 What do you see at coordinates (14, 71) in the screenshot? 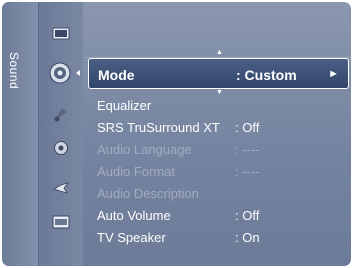
I see `side-tab-label: Sound` at bounding box center [14, 71].